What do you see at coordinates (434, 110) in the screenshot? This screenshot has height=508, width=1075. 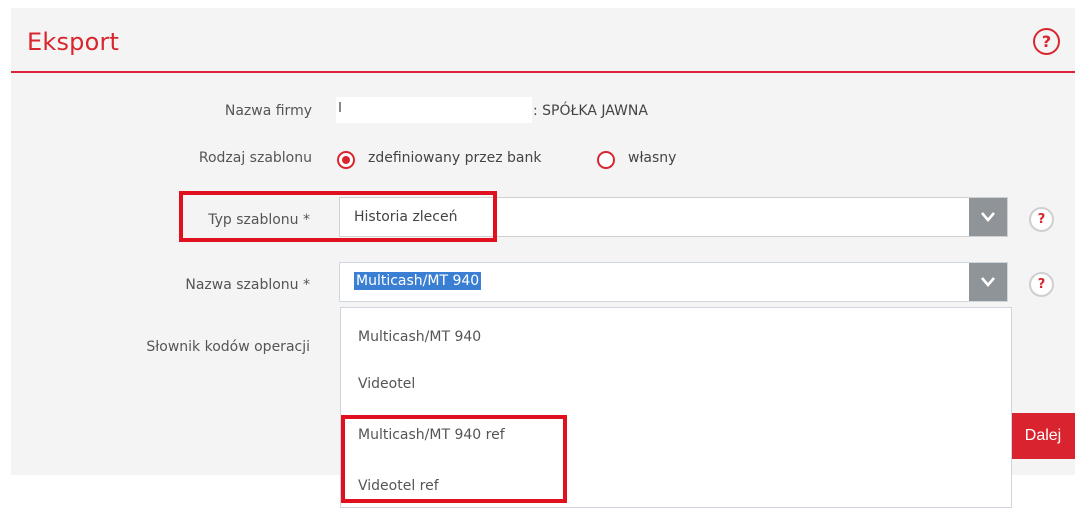 I see `company-name-redacted` at bounding box center [434, 110].